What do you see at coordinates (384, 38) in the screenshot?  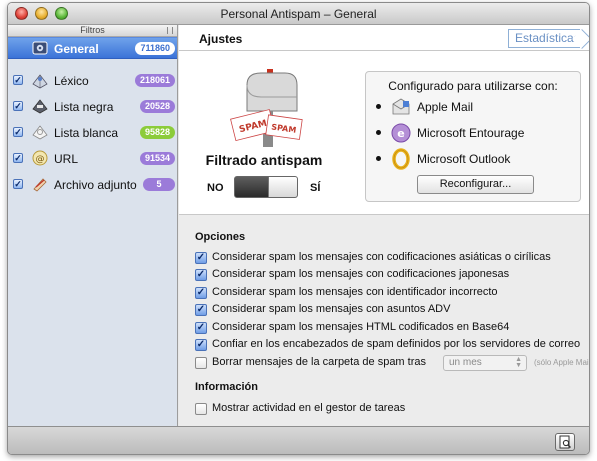 I see `panel-header: Ajustes Estadísticas` at bounding box center [384, 38].